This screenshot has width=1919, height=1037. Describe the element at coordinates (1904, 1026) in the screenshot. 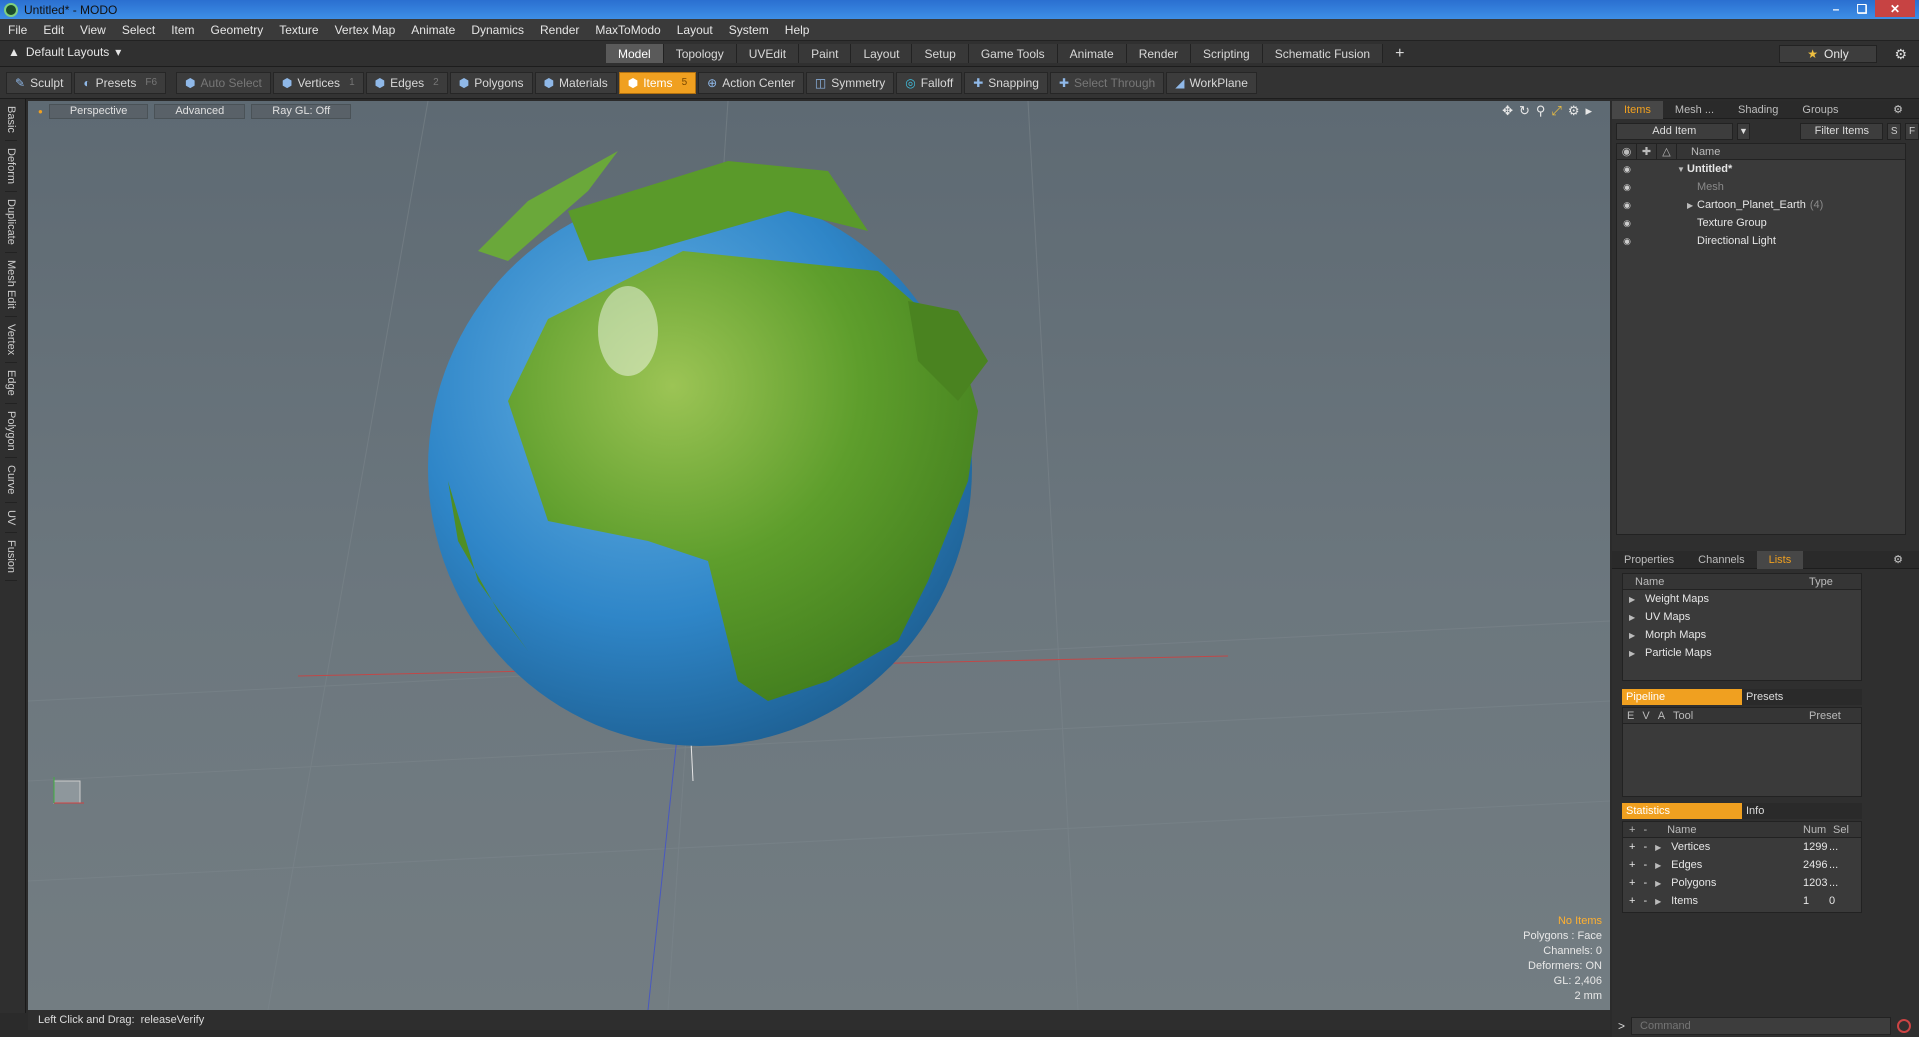

I see `record-icon` at that location.